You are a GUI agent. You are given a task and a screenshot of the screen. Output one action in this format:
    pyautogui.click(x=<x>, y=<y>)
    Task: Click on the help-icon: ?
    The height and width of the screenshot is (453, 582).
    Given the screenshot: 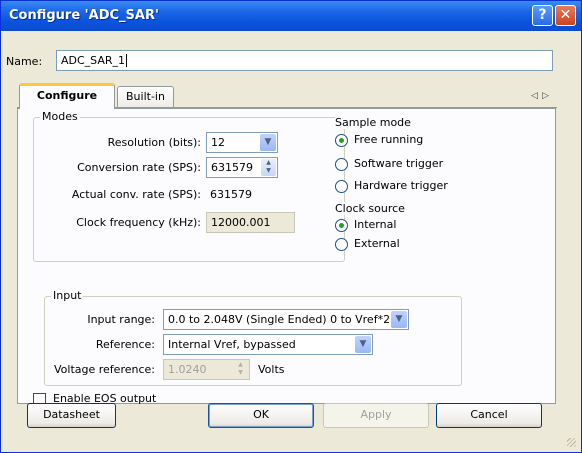 What is the action you would take?
    pyautogui.click(x=542, y=15)
    